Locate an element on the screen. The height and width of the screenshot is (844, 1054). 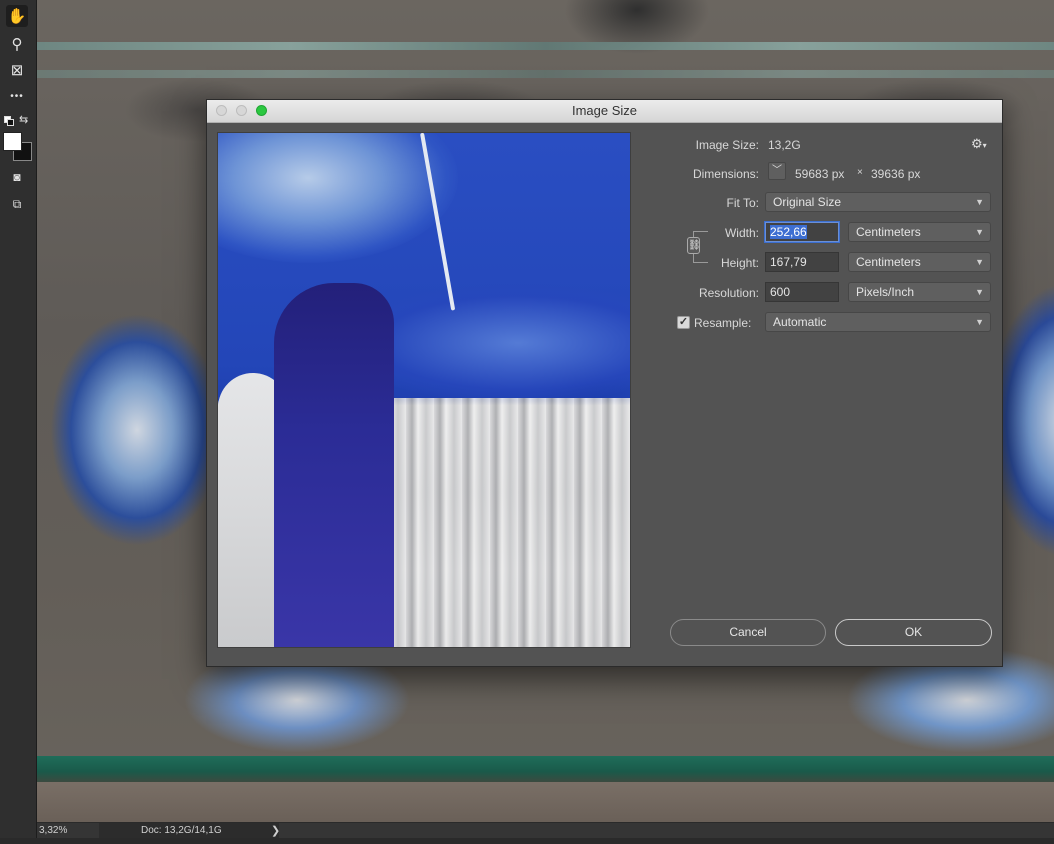
dialog-title: Image Size is located at coordinates (604, 110).